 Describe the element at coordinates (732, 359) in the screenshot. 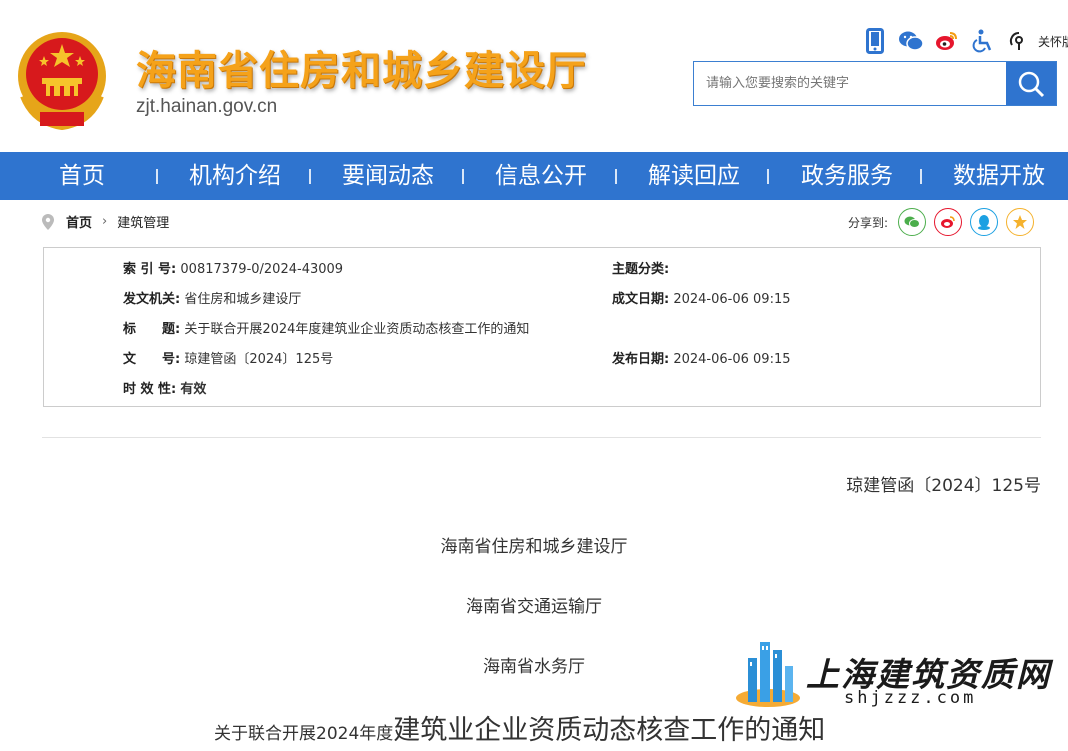

I see `meta-published-value: 2024-06-06 09:15` at that location.